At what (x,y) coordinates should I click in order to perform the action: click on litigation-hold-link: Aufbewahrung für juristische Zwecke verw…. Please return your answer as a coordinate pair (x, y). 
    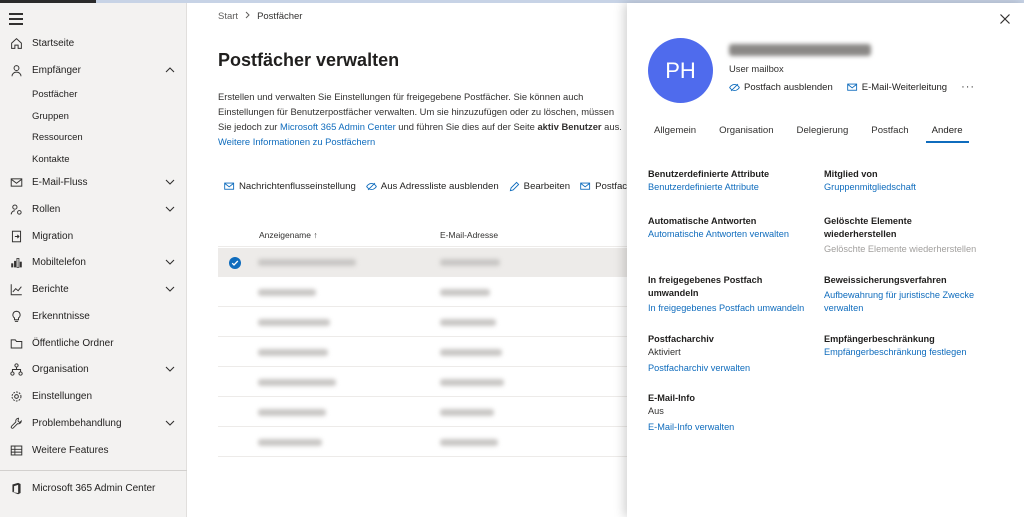
    Looking at the image, I should click on (906, 302).